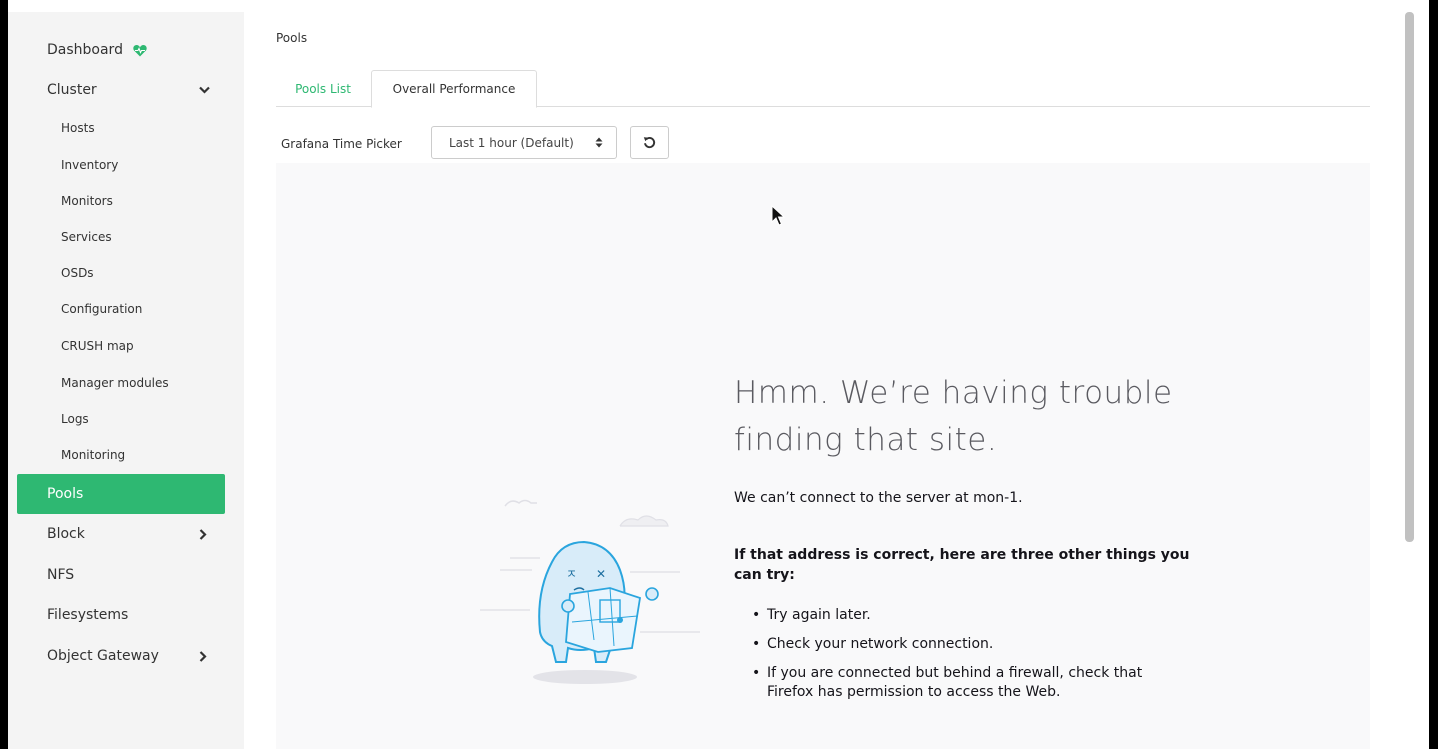 This screenshot has height=749, width=1438. I want to click on sidebar-item-label: Configuration, so click(102, 309).